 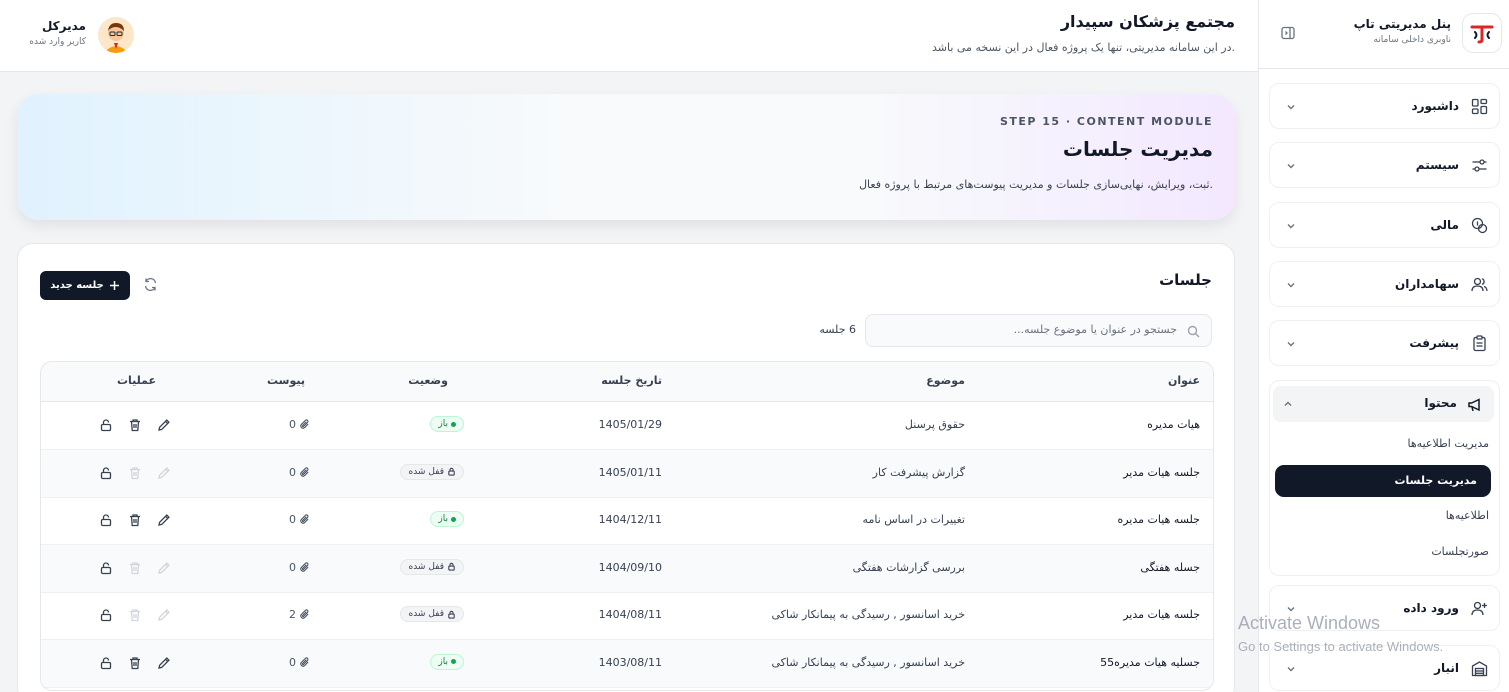 I want to click on search-field, so click(x=1038, y=330).